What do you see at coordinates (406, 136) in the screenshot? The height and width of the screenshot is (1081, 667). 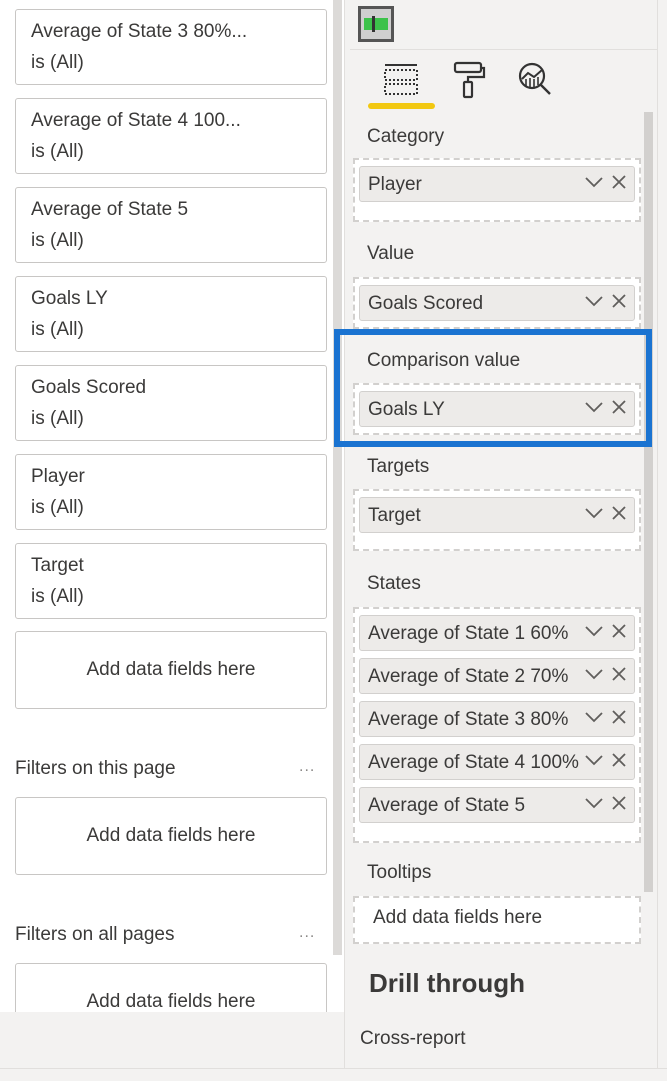 I see `category-well-label: Category` at bounding box center [406, 136].